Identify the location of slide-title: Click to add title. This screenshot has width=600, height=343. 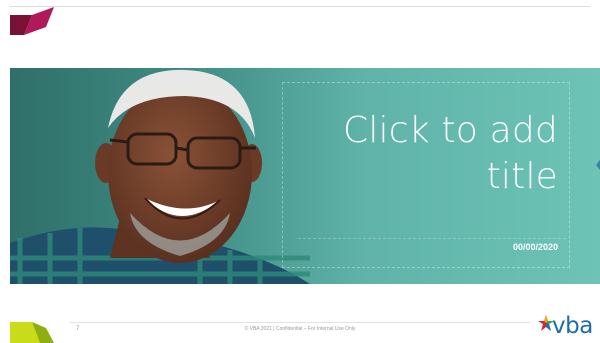
(434, 154).